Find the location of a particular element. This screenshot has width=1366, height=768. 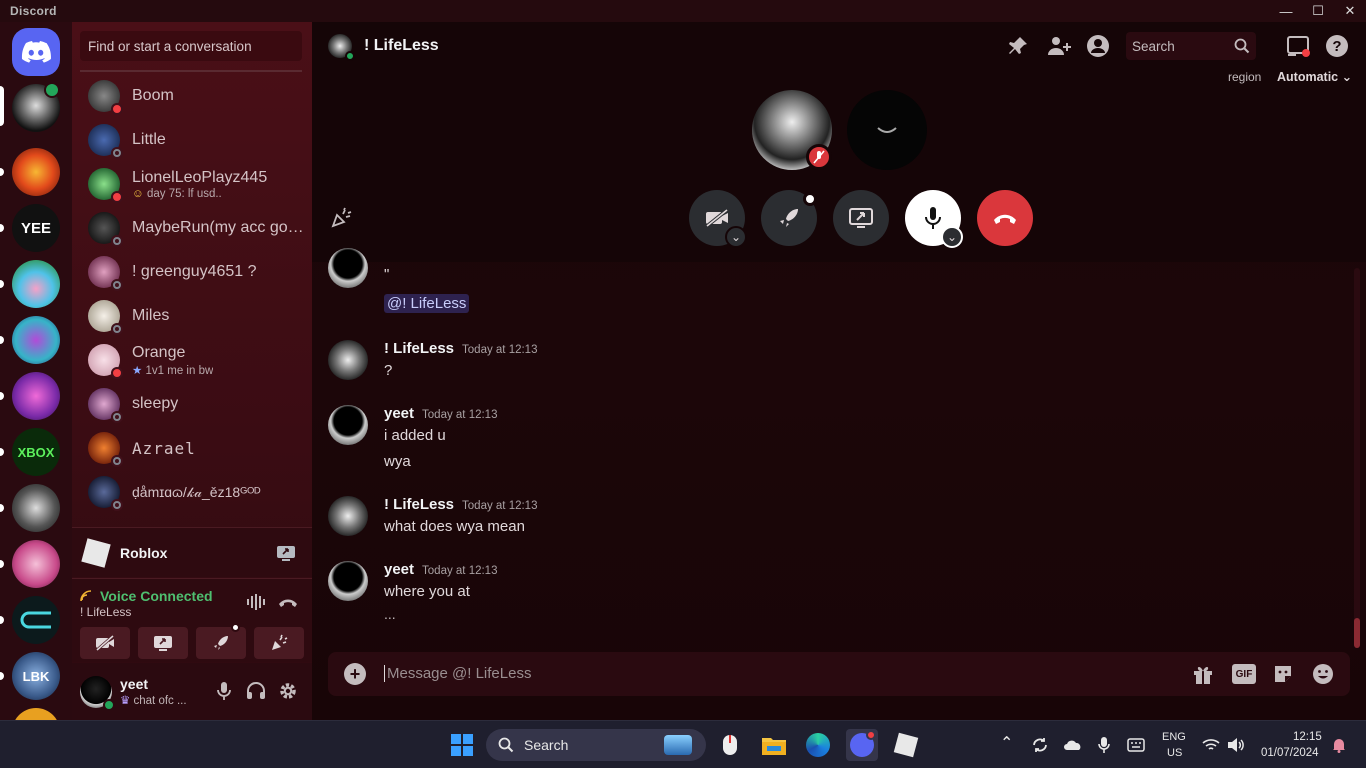

region-select: Automatic ⌄ is located at coordinates (1314, 76).